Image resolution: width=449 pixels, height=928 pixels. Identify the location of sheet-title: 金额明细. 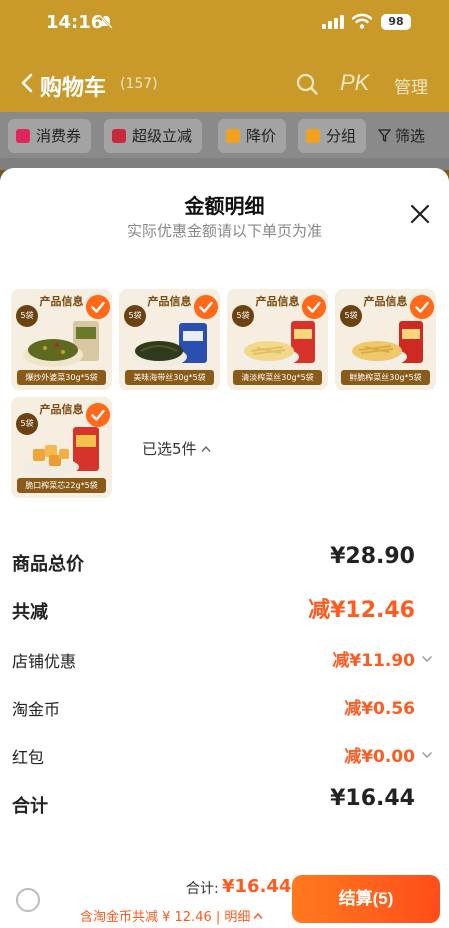
(224, 206).